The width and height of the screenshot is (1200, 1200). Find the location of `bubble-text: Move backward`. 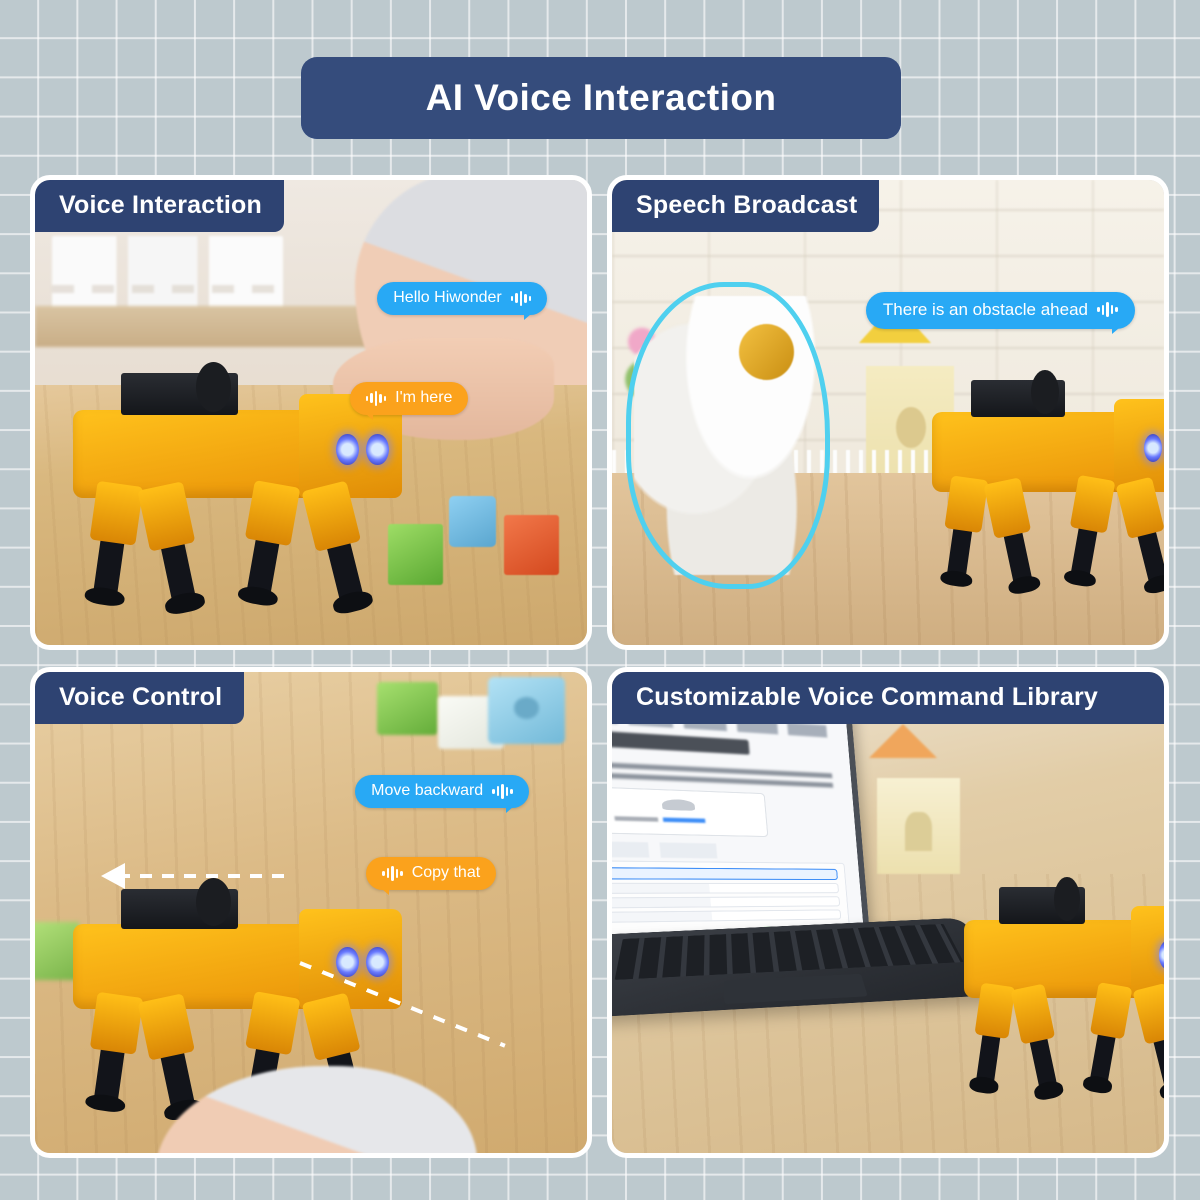

bubble-text: Move backward is located at coordinates (427, 791).